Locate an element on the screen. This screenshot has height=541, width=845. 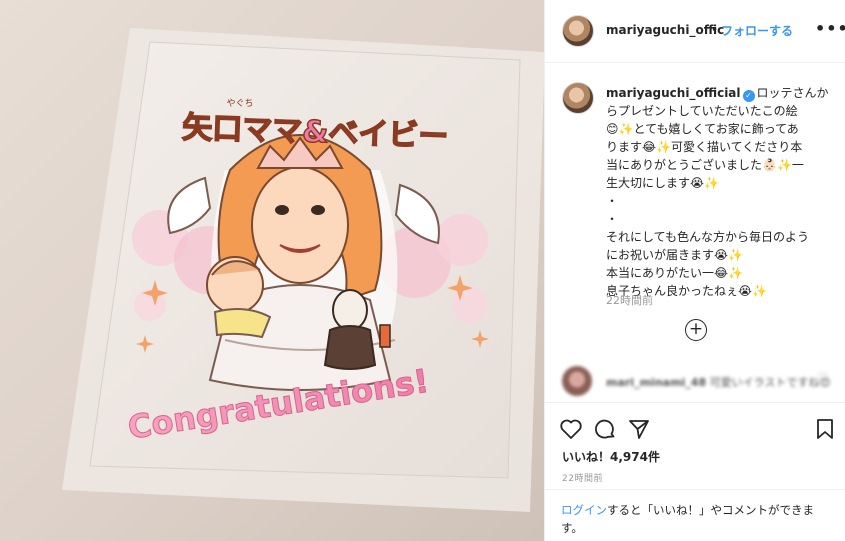
share-icon is located at coordinates (639, 429).